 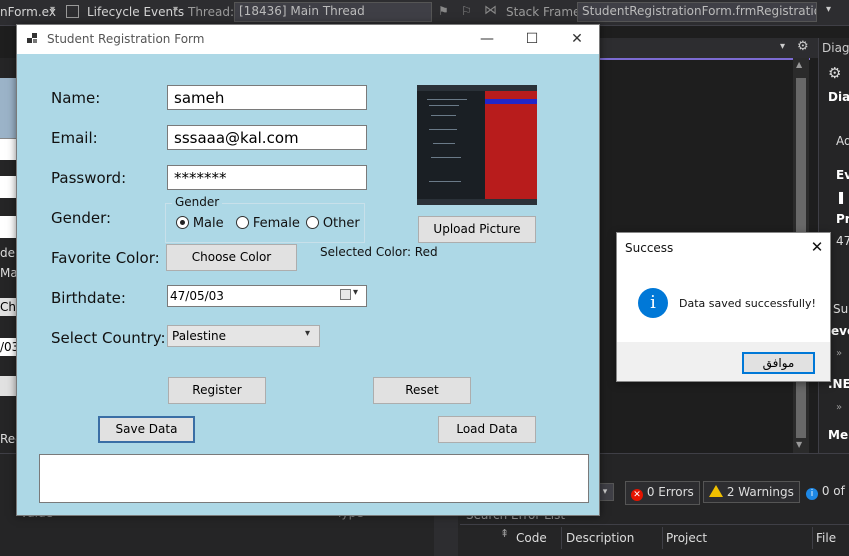 What do you see at coordinates (197, 202) in the screenshot?
I see `gender-group-legend: Gender` at bounding box center [197, 202].